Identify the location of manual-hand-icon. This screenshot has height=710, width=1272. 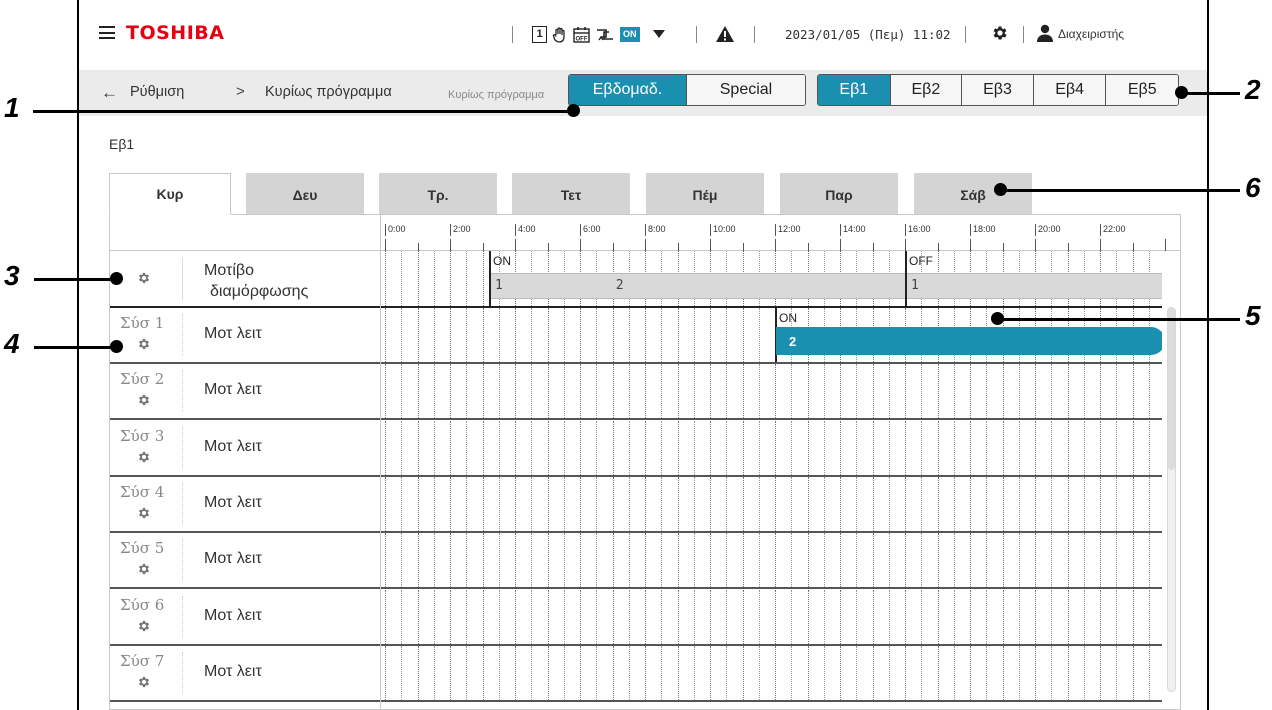
(560, 34).